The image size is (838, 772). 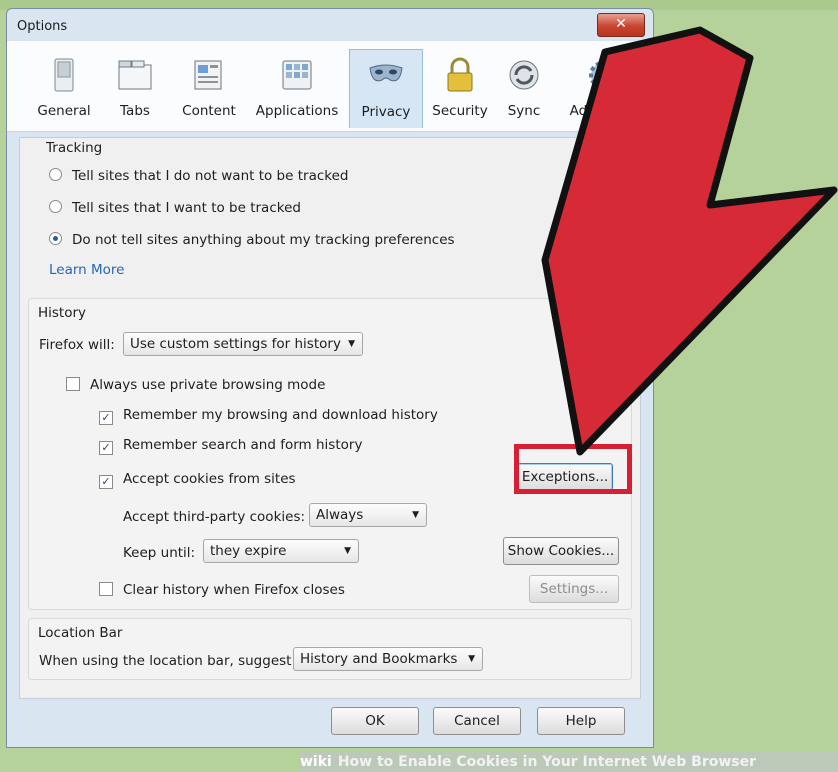 What do you see at coordinates (80, 633) in the screenshot?
I see `location-bar-title: Location Bar` at bounding box center [80, 633].